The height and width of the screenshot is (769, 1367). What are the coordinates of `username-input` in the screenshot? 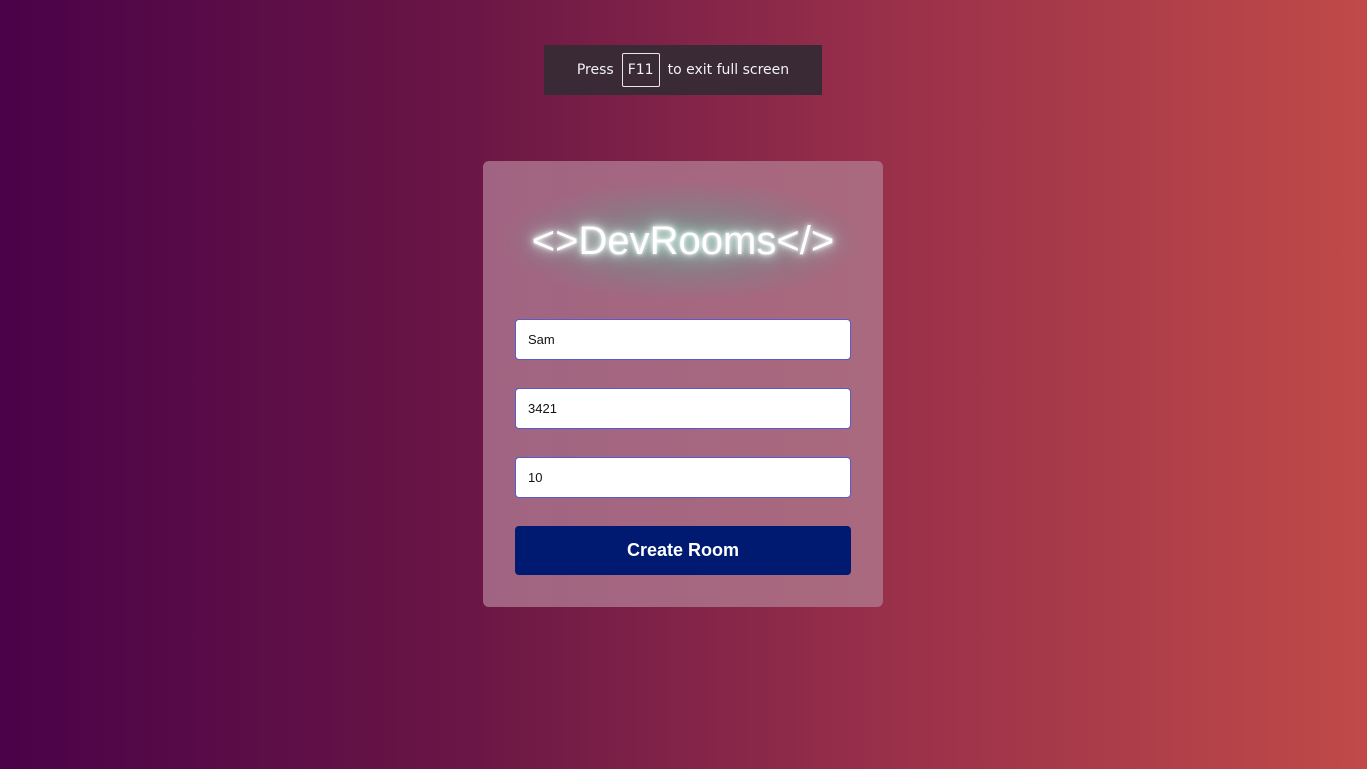 It's located at (683, 339).